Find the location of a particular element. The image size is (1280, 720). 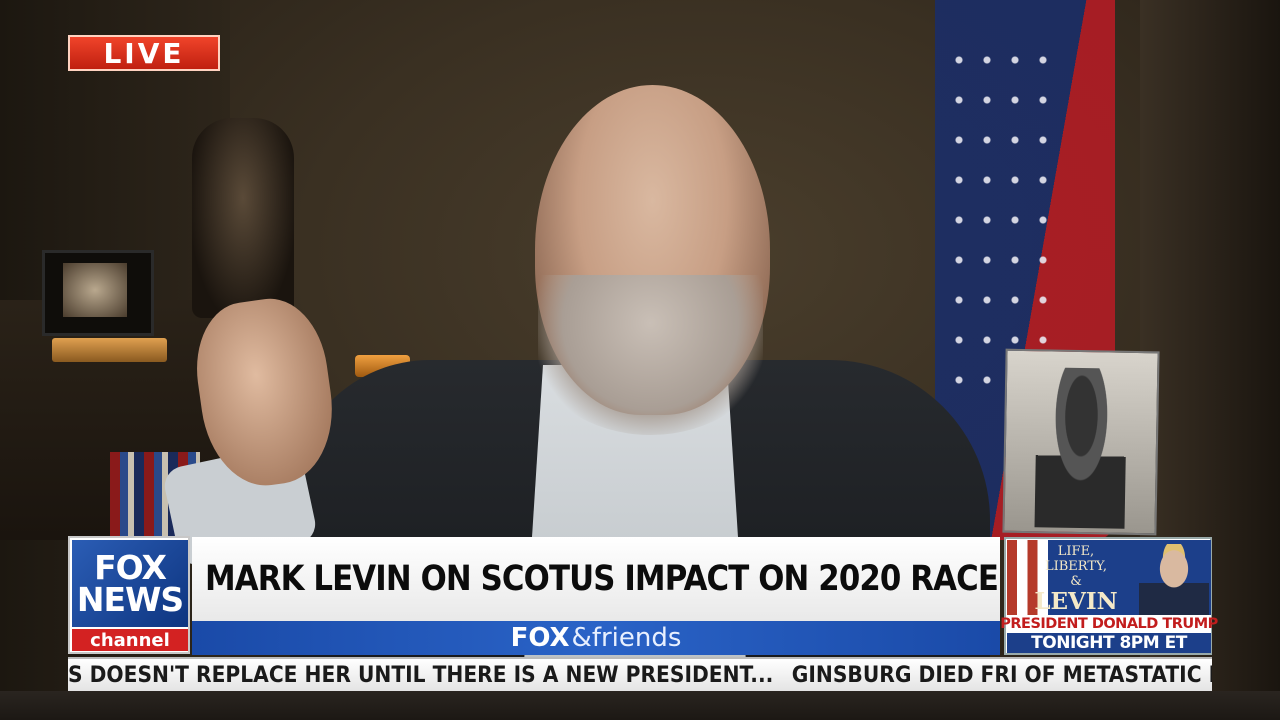

show-brand: FOX is located at coordinates (540, 638).